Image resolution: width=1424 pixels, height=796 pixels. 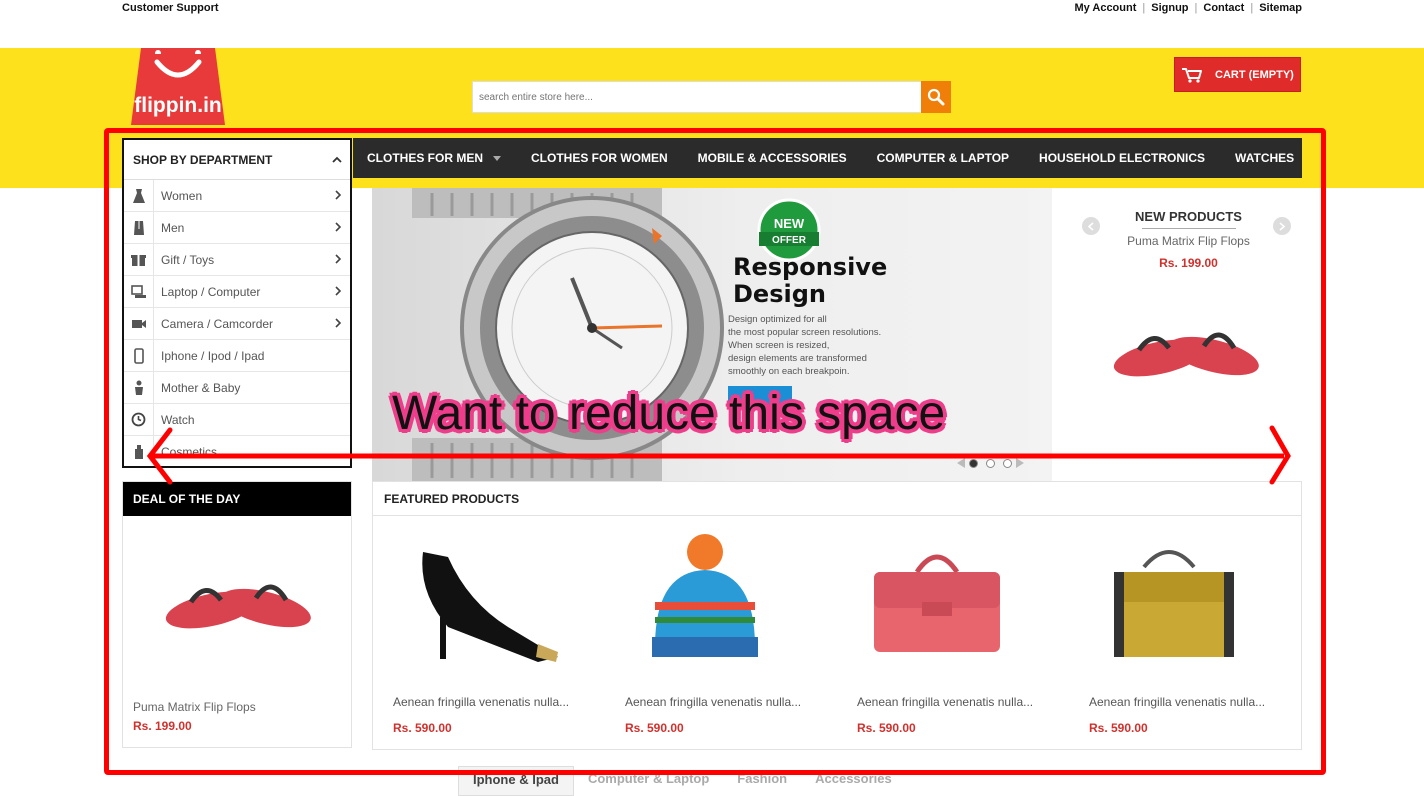 I want to click on tab-fashion: Fashion, so click(x=762, y=781).